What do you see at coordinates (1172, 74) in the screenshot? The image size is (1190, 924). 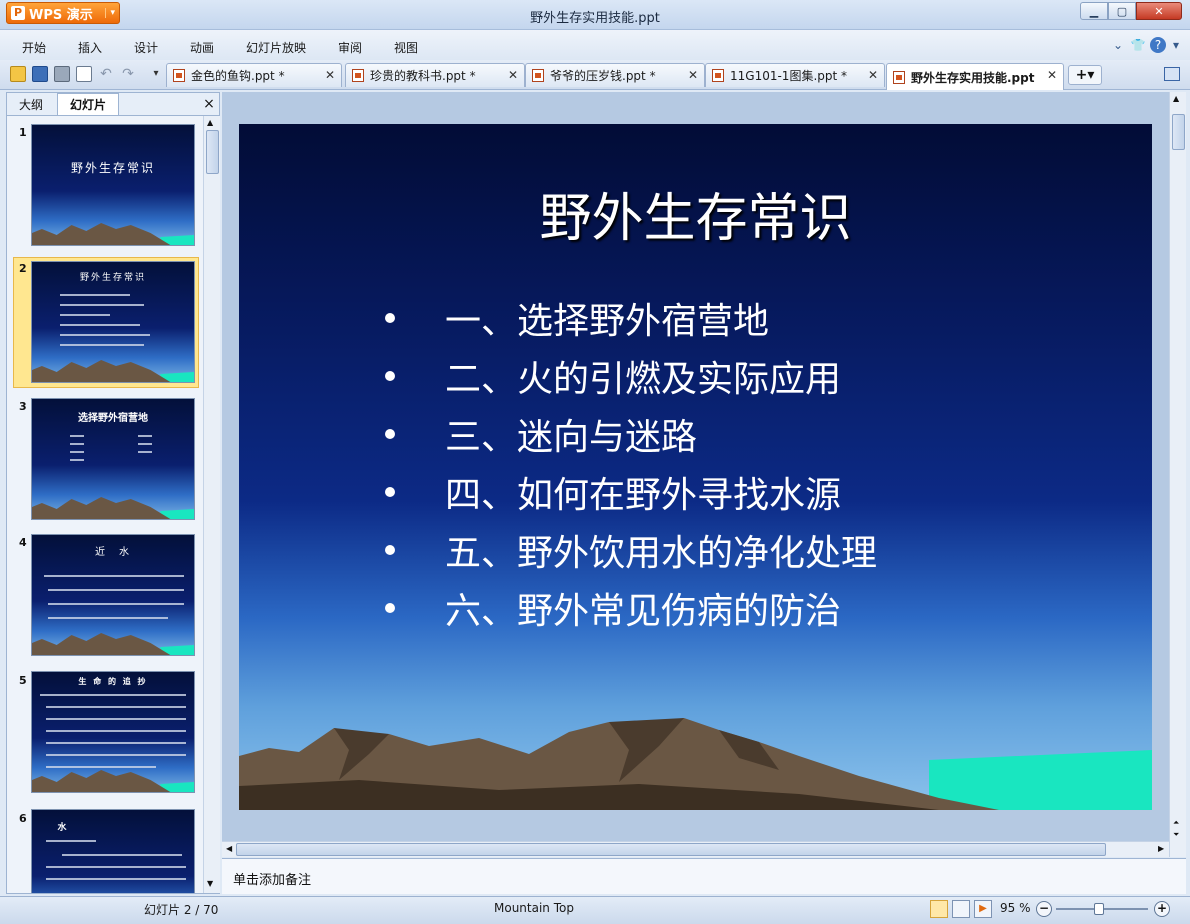 I see `tab-layout-icon` at bounding box center [1172, 74].